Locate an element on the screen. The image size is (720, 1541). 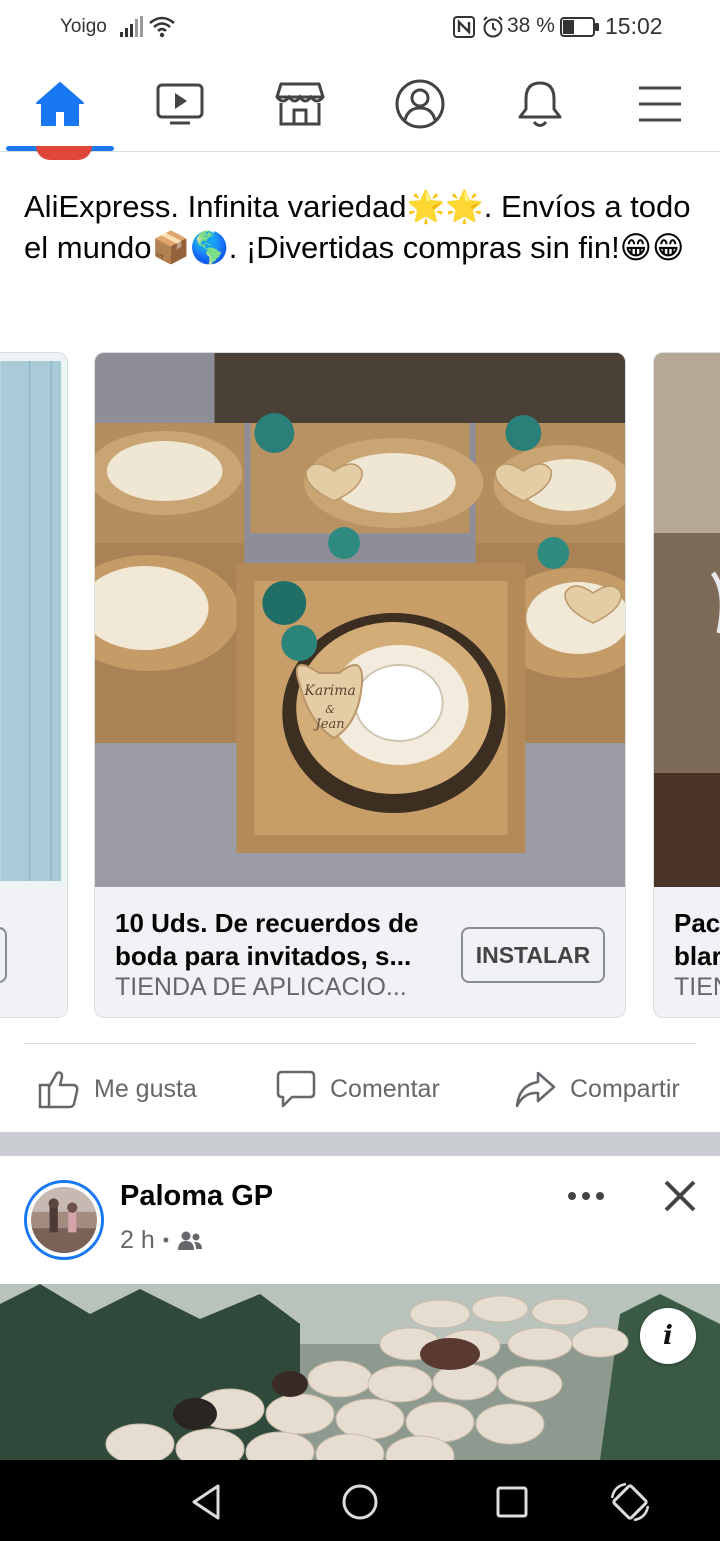
nav-tab-menu is located at coordinates (660, 103).